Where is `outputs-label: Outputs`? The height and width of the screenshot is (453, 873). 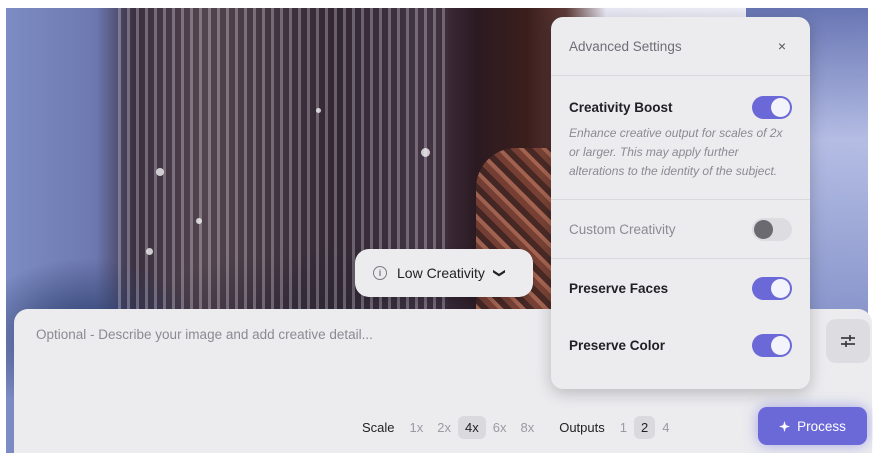 outputs-label: Outputs is located at coordinates (582, 427).